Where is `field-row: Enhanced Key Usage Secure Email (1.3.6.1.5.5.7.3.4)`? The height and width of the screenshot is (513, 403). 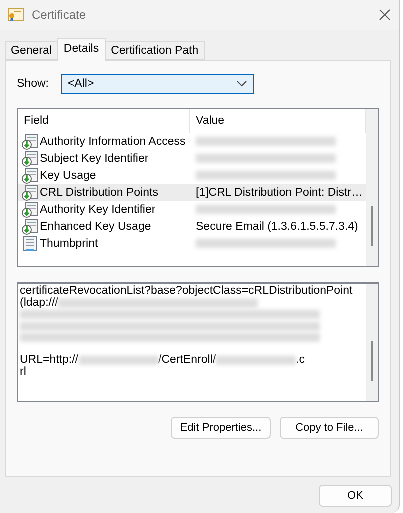 field-row: Enhanced Key Usage Secure Email (1.3.6.1.5.5.7.3.4) is located at coordinates (192, 226).